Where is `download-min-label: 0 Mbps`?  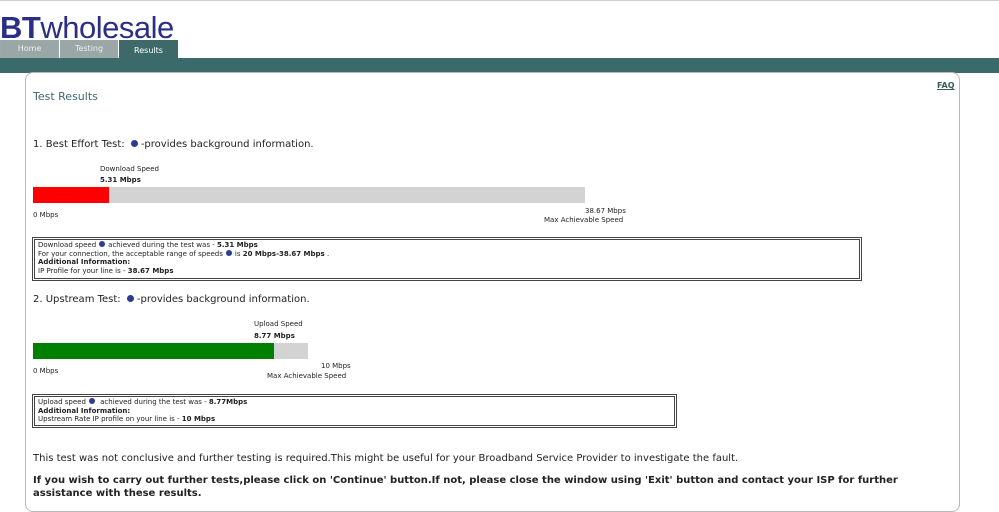 download-min-label: 0 Mbps is located at coordinates (46, 215).